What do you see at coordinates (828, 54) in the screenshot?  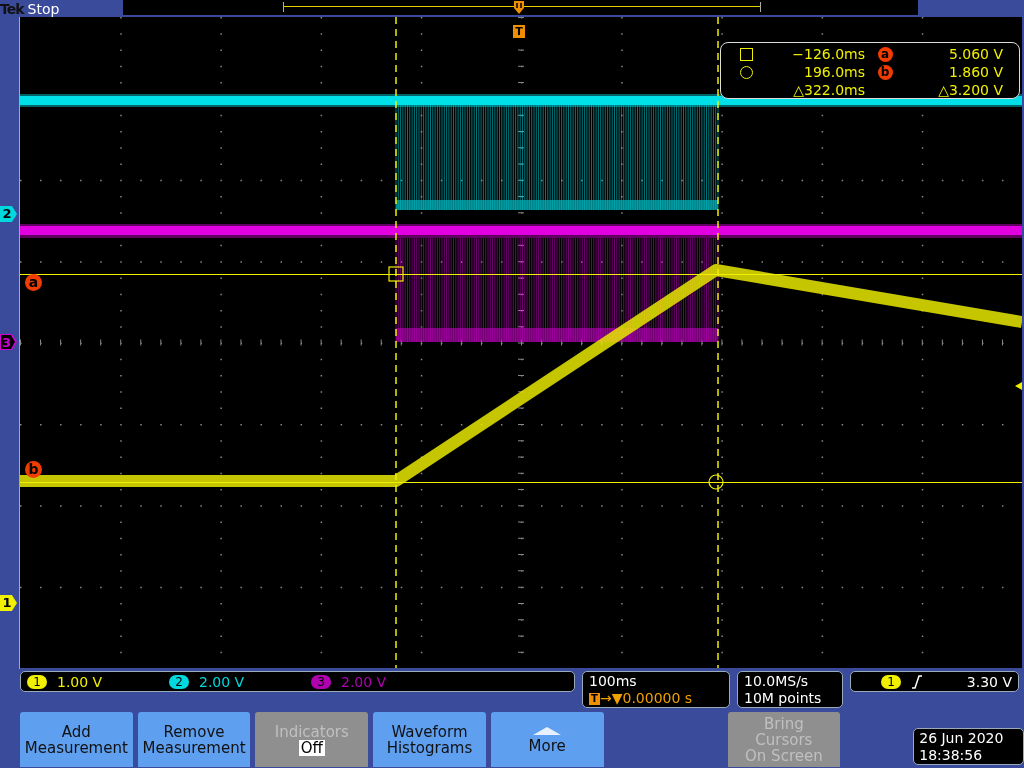 I see `cursor-time: −126.0ms` at bounding box center [828, 54].